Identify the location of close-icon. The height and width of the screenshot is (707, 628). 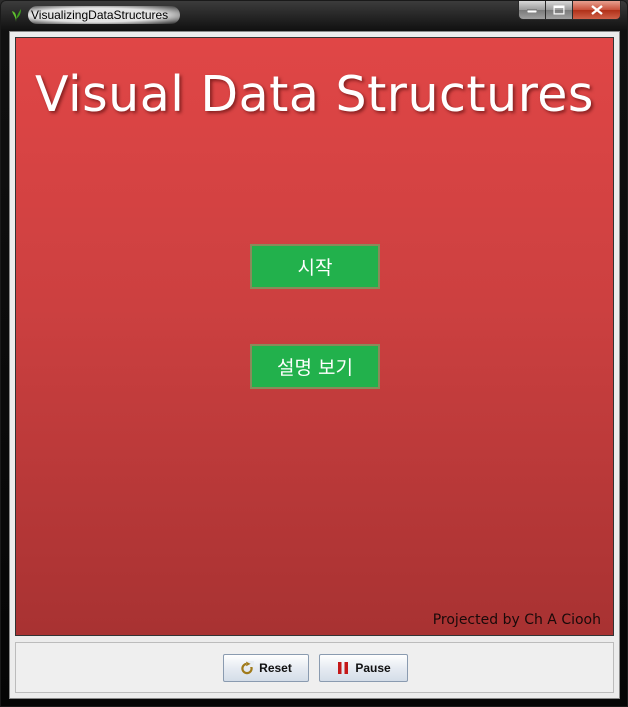
(596, 10).